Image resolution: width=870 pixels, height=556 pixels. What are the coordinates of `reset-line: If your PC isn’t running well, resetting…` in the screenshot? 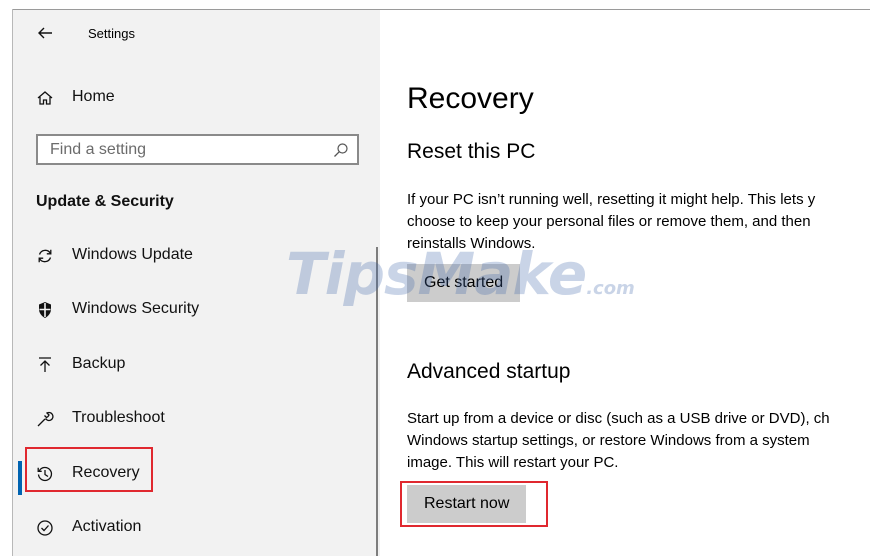 It's located at (611, 199).